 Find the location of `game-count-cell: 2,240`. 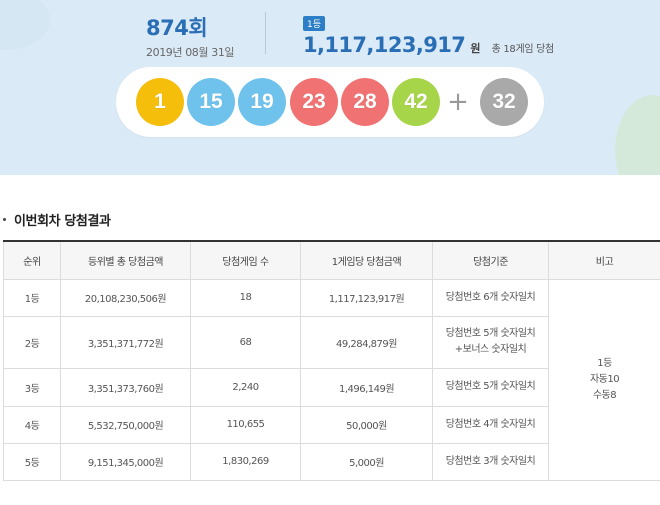

game-count-cell: 2,240 is located at coordinates (245, 387).